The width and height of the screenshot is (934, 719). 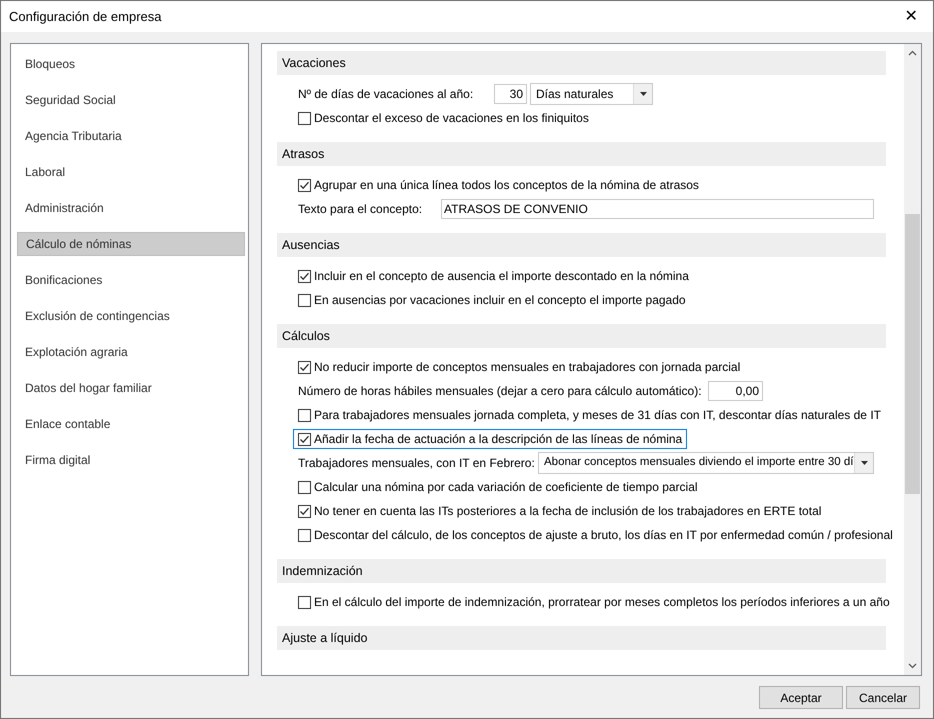 What do you see at coordinates (498, 487) in the screenshot?
I see `checkbox-option: Calcular una nómina por cada variación de coeficiente de tiempo parcial` at bounding box center [498, 487].